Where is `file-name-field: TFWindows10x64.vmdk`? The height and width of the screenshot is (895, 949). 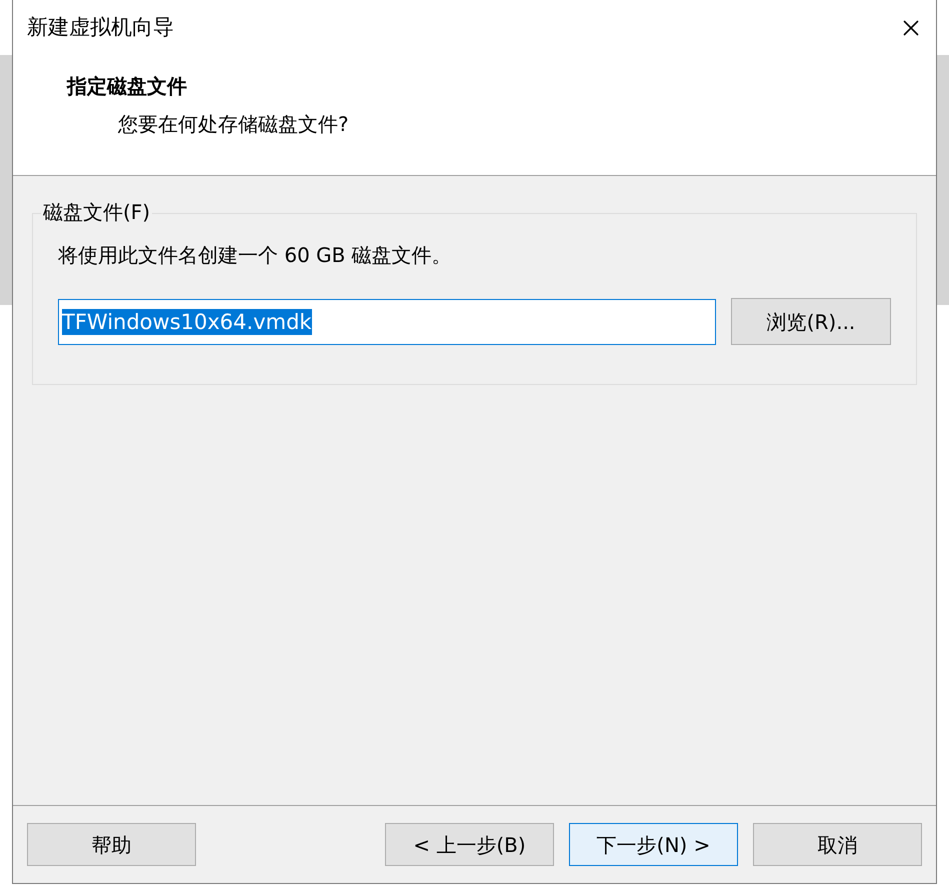
file-name-field: TFWindows10x64.vmdk is located at coordinates (387, 321).